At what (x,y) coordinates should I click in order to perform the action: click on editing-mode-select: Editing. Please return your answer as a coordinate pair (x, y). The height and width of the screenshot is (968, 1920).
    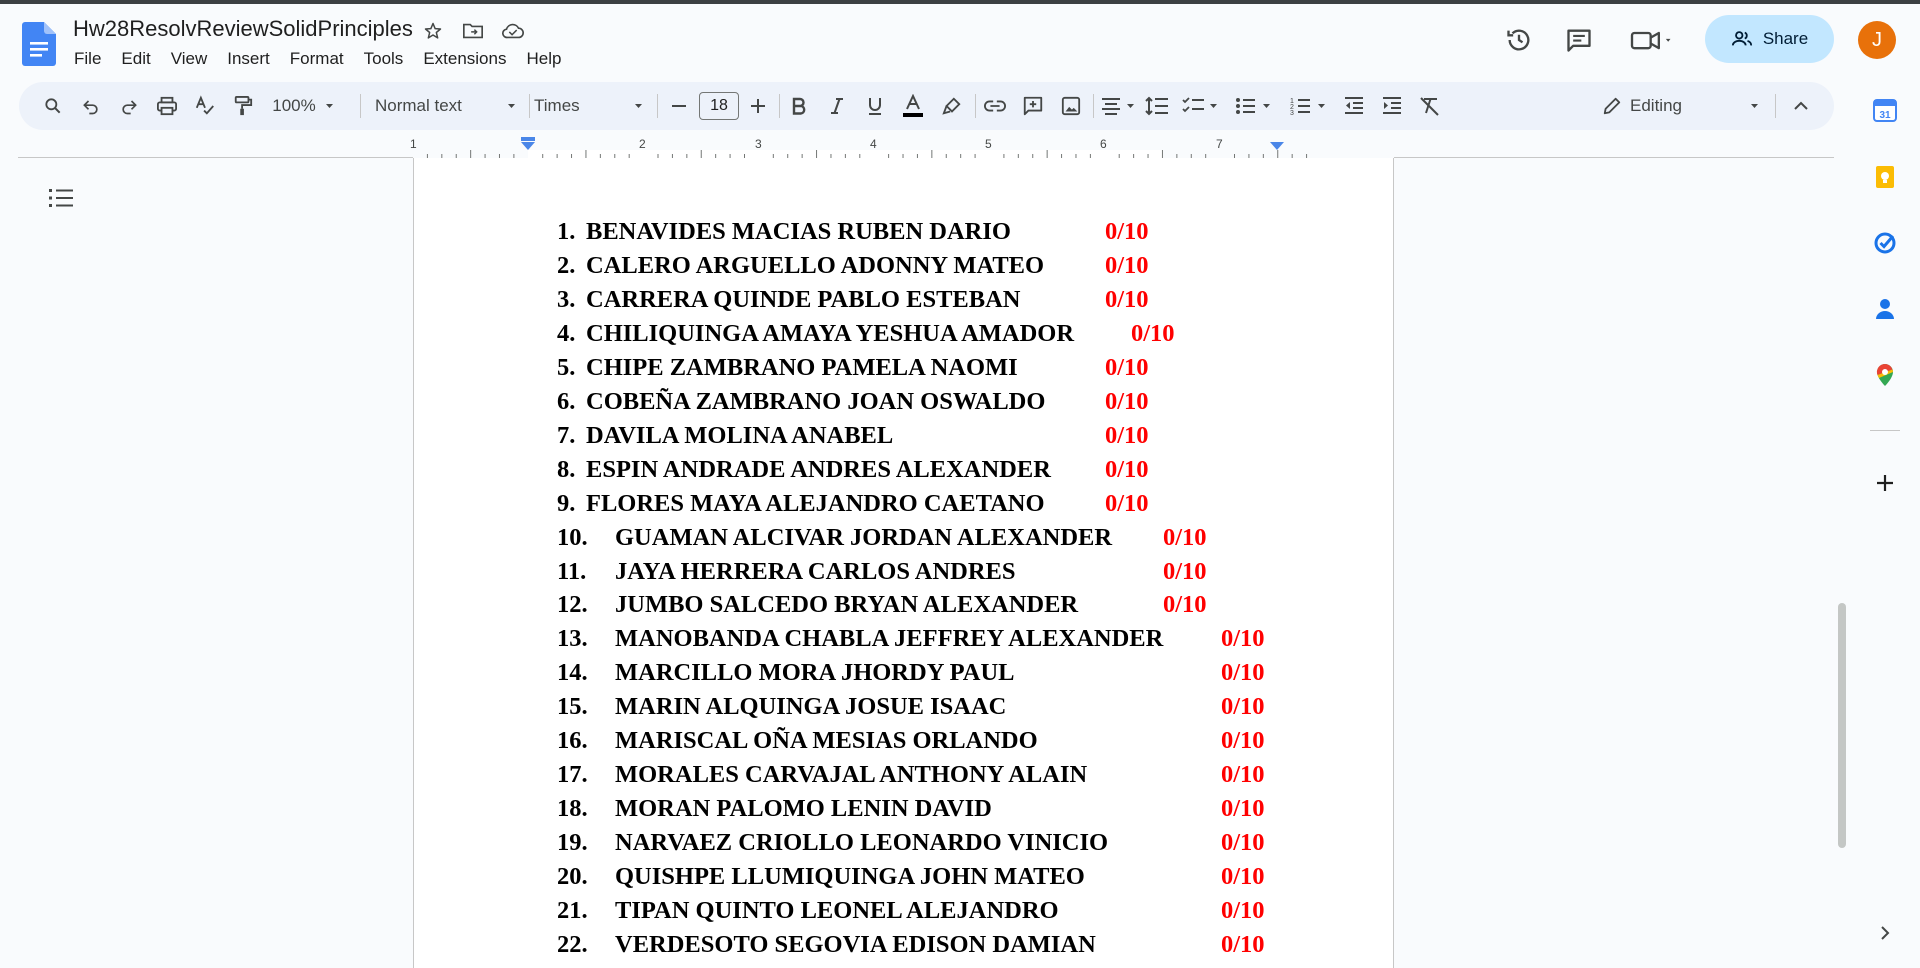
    Looking at the image, I should click on (1682, 106).